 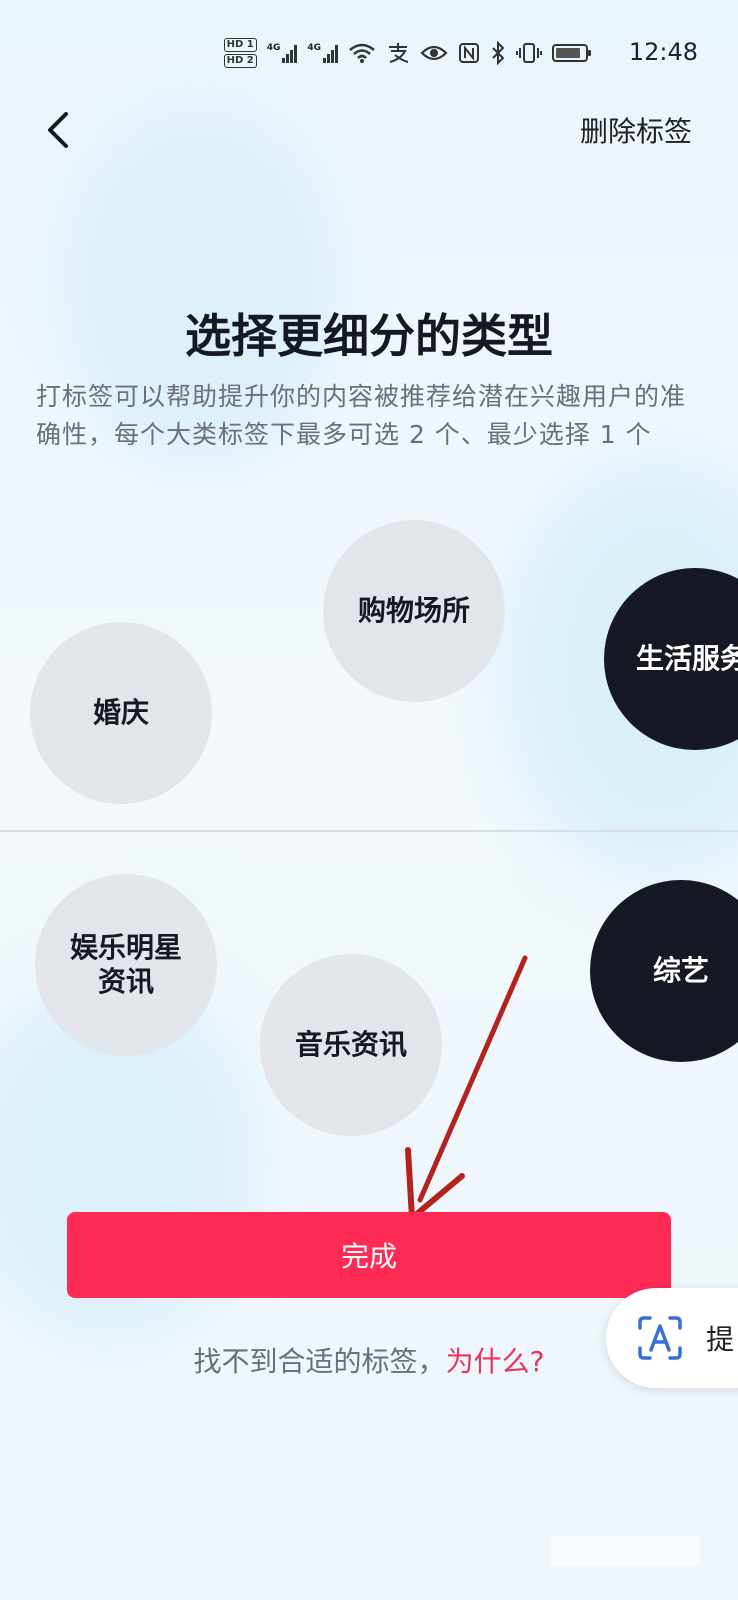 I want to click on alipay-icon, so click(x=399, y=53).